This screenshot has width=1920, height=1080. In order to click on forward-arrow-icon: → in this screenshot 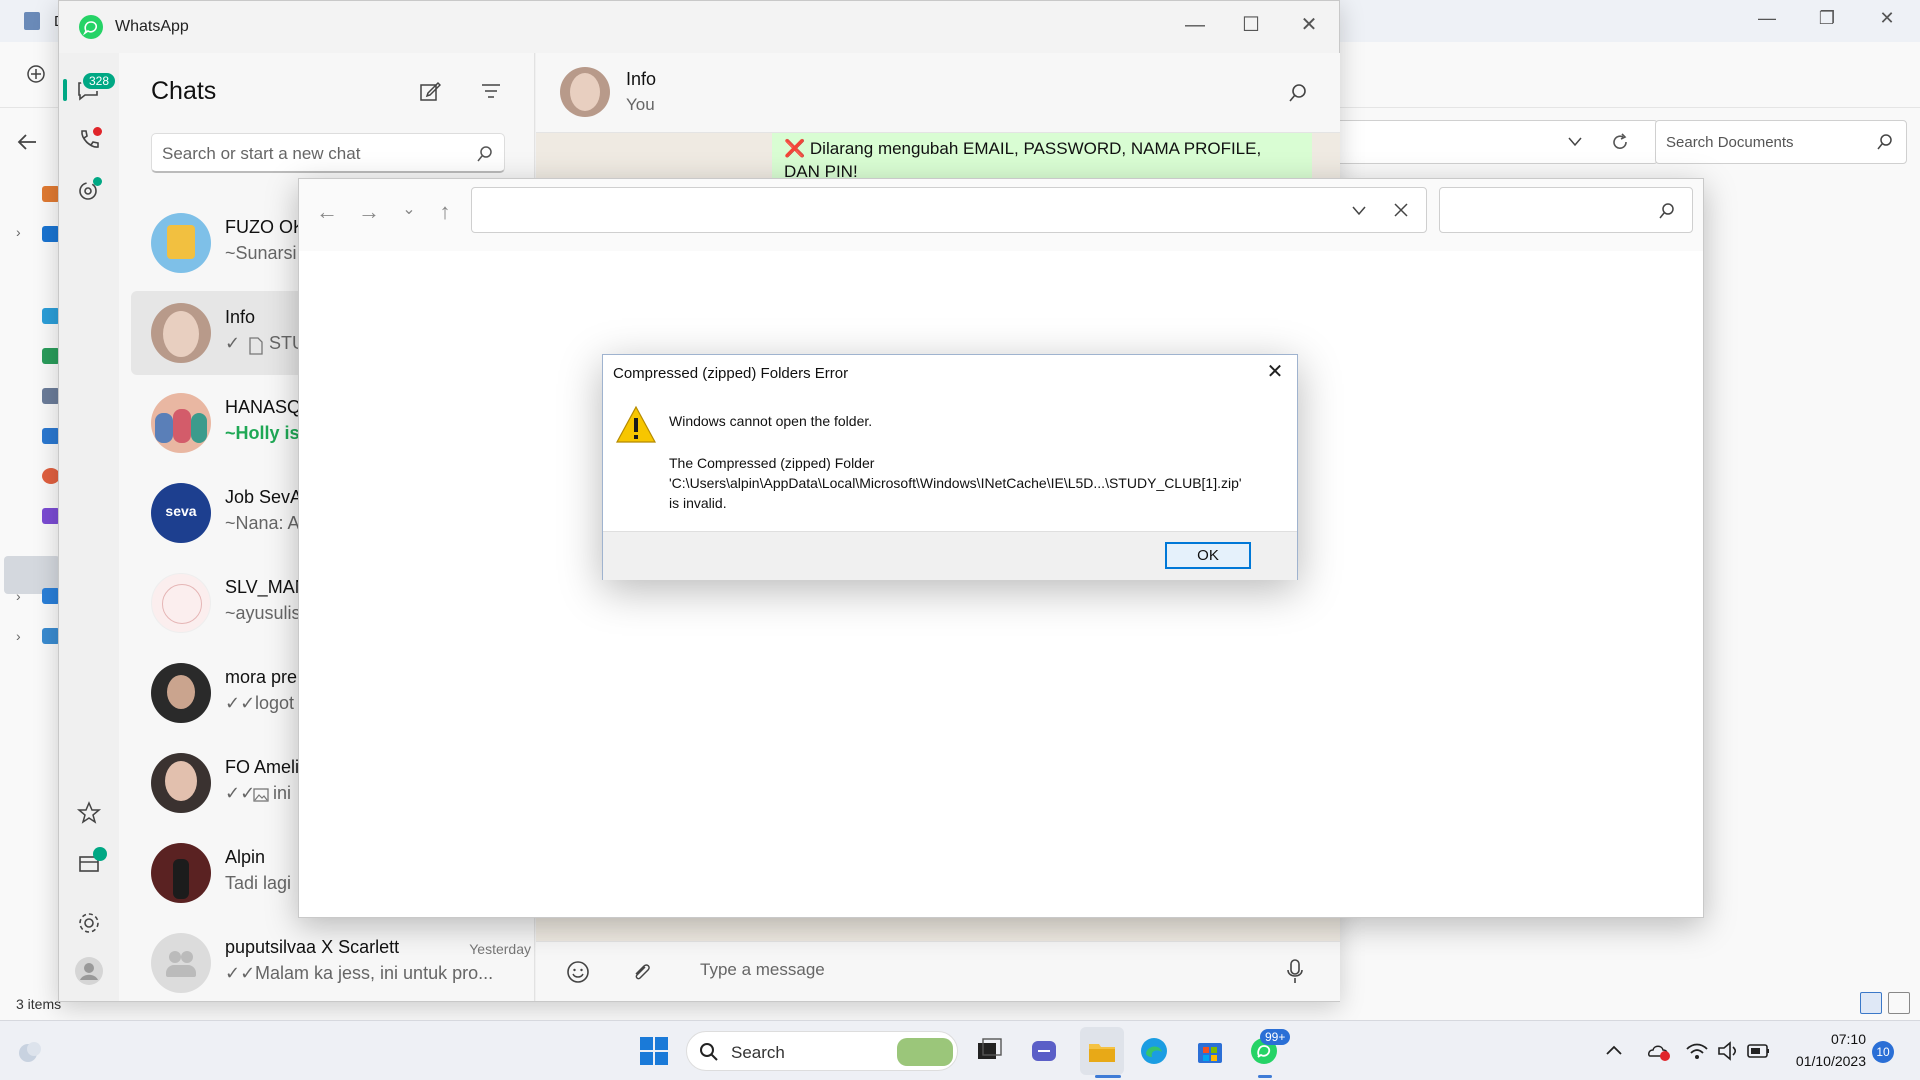, I will do `click(369, 215)`.